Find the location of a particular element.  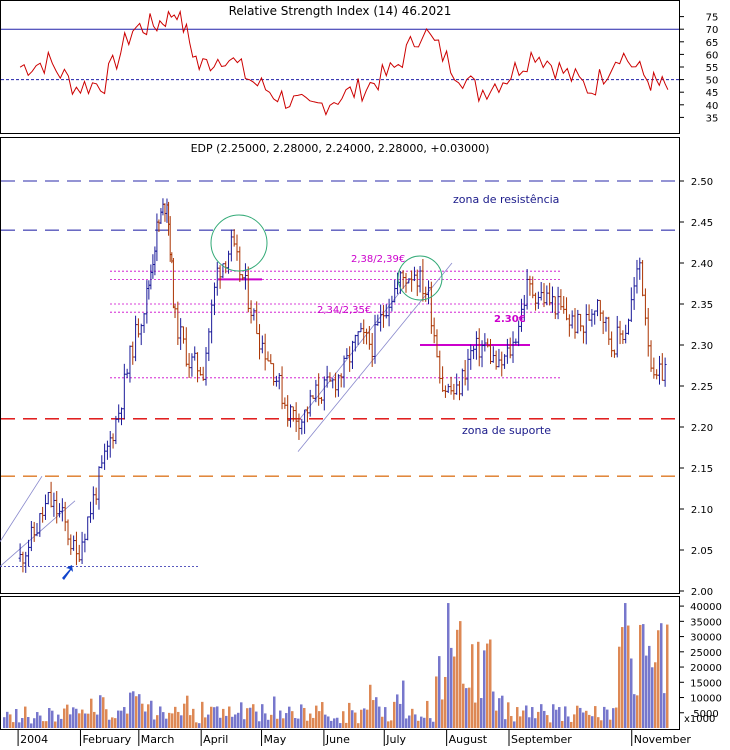

annotation-level-234-235: 2,34/2,35€ is located at coordinates (344, 310).